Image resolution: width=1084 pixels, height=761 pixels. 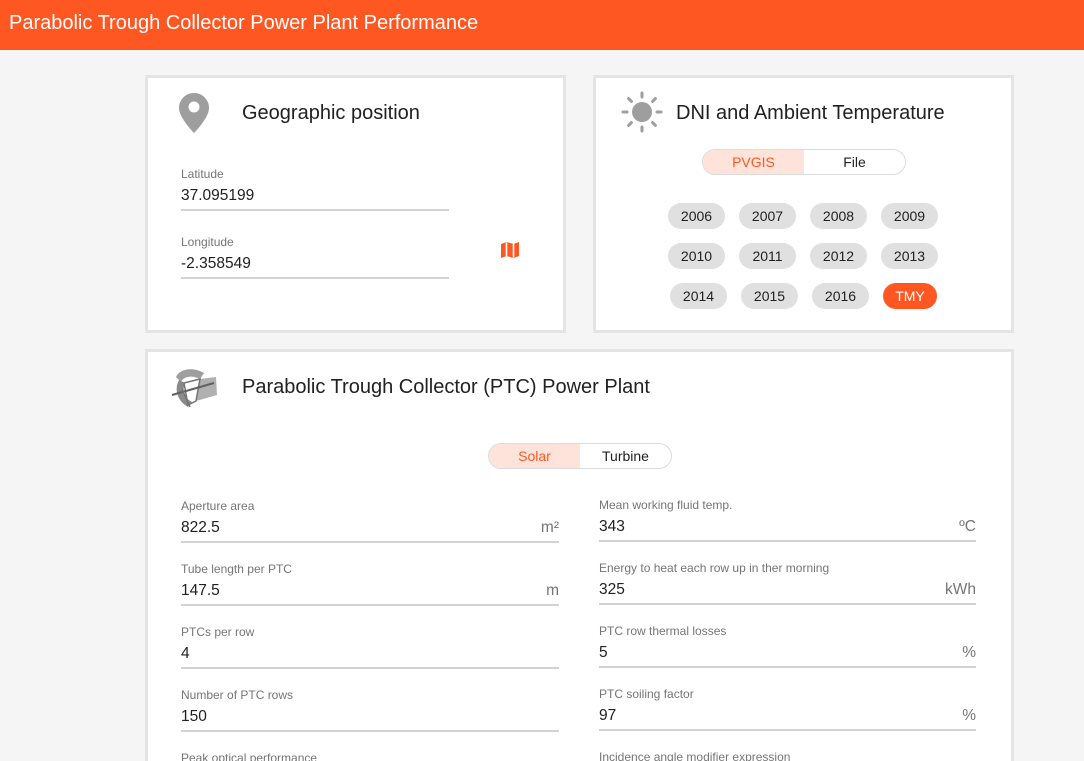 I want to click on year-chip-selected: TMY, so click(x=910, y=296).